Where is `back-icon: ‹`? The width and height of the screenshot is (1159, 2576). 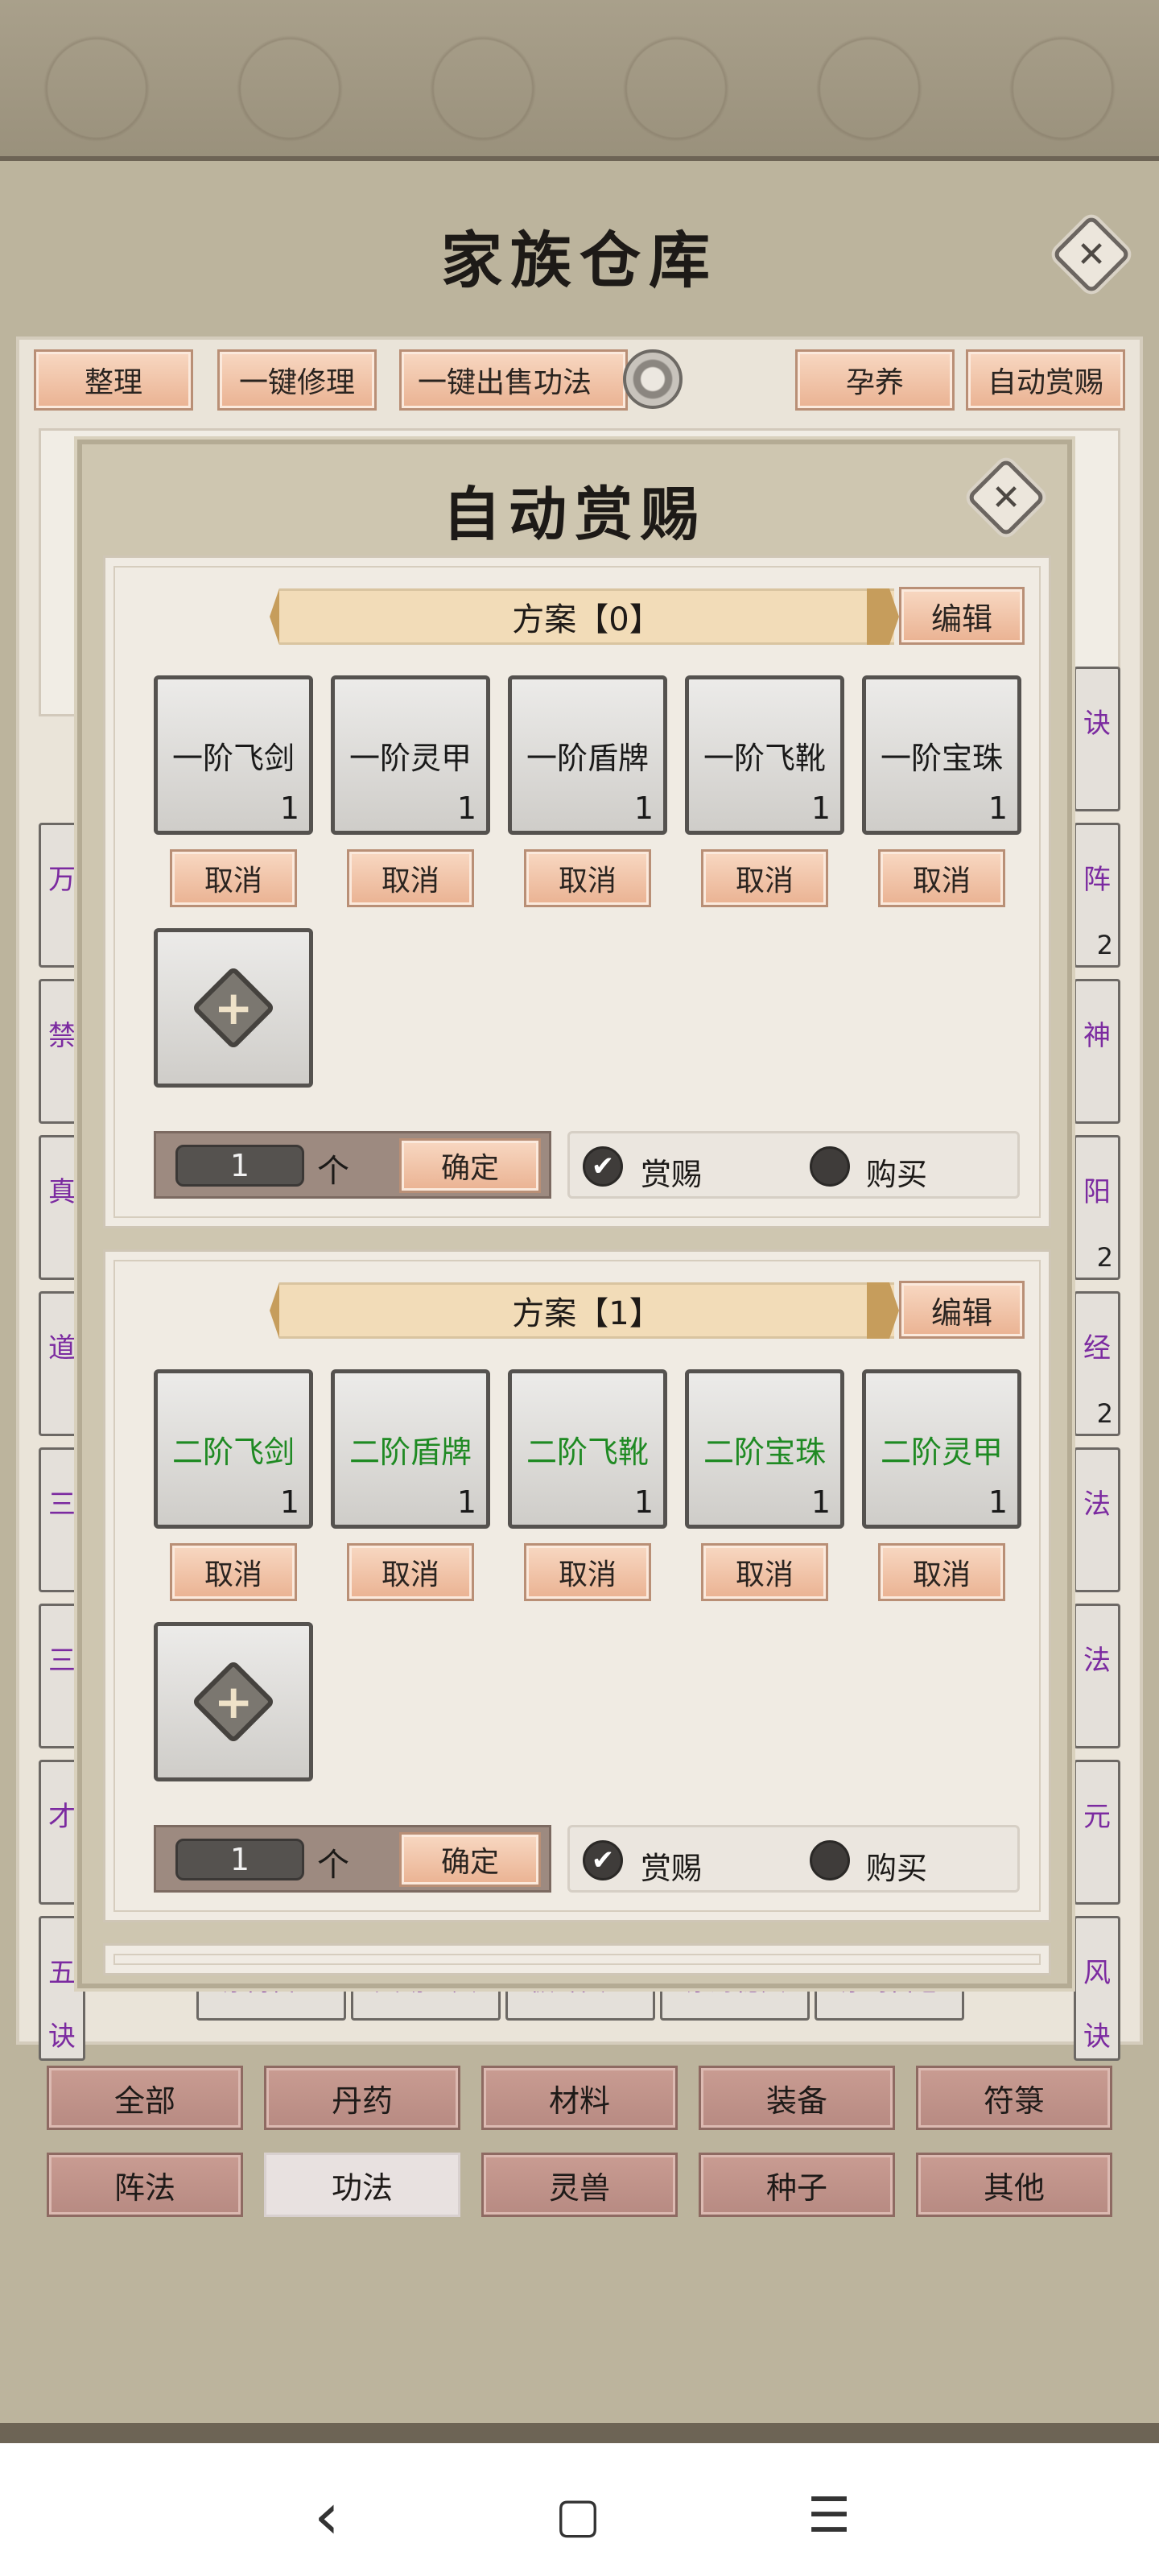
back-icon: ‹ is located at coordinates (327, 2515).